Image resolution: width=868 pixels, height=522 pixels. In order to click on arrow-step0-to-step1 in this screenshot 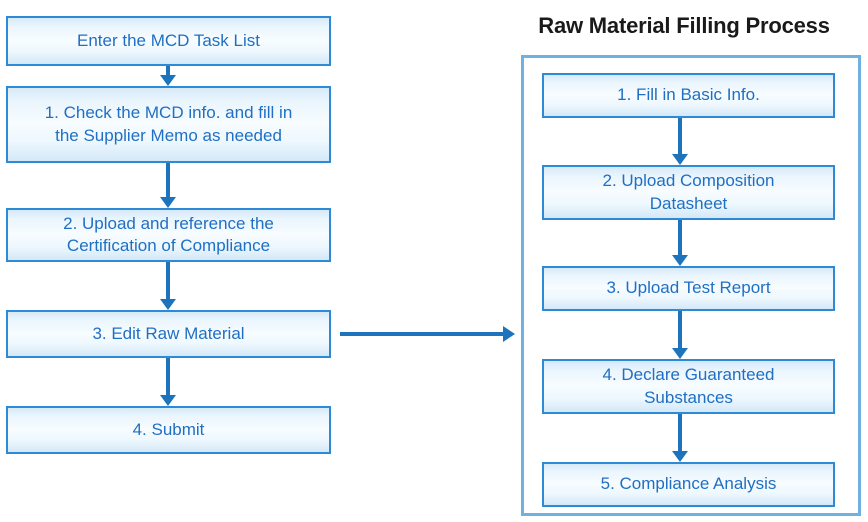, I will do `click(168, 76)`.